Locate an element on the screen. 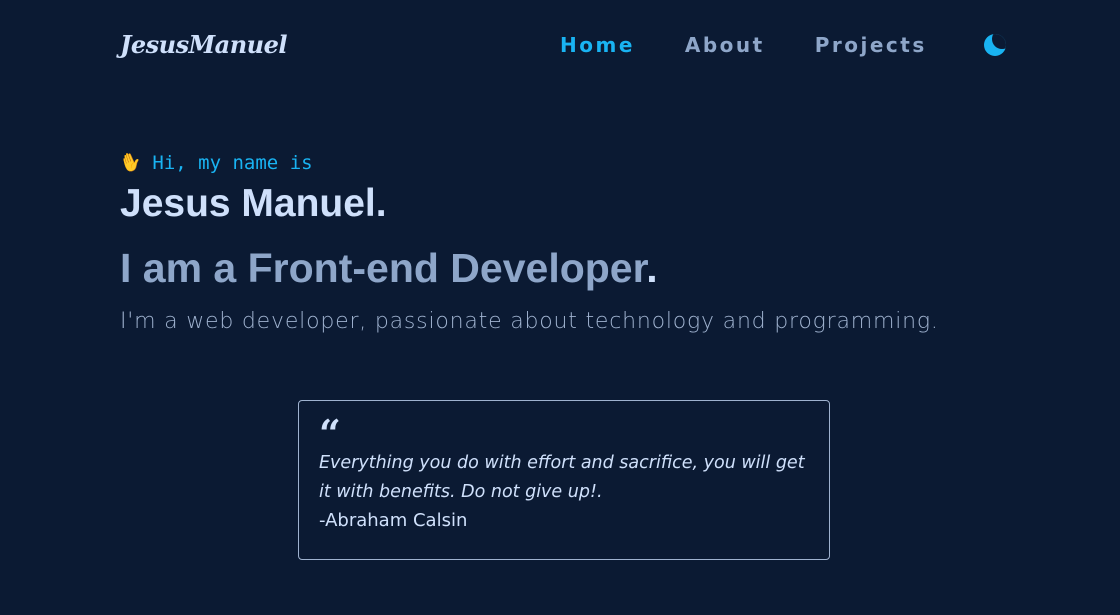 The image size is (1120, 615). hero-name: Jesus Manuel. is located at coordinates (253, 203).